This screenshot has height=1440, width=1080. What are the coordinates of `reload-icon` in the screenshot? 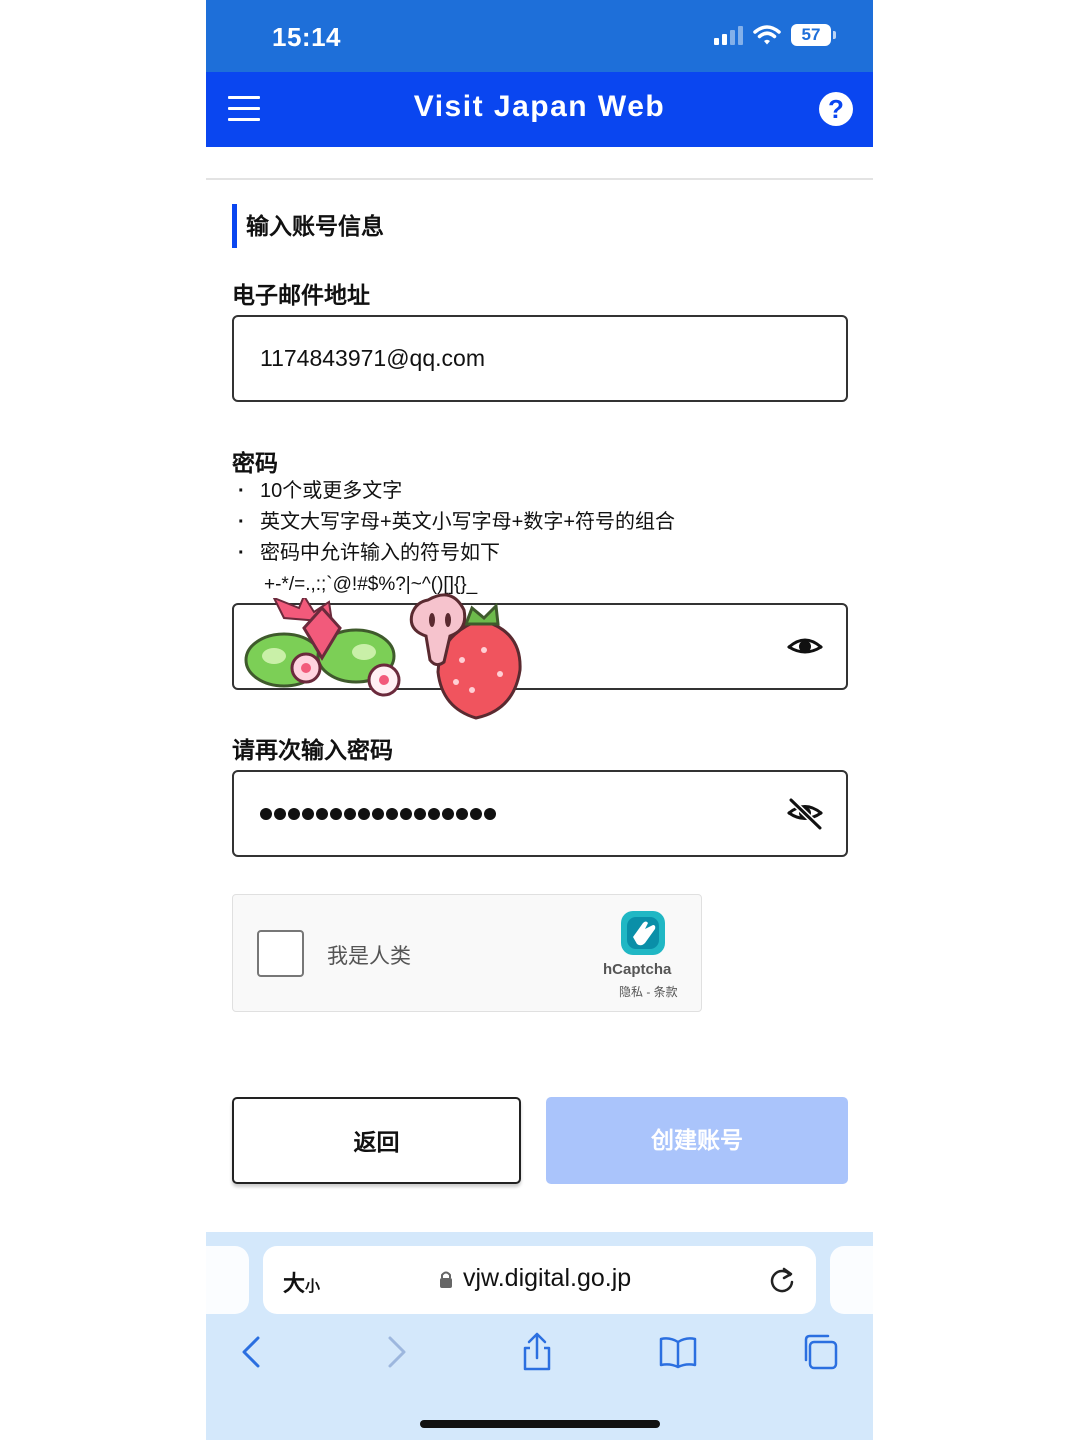 It's located at (782, 1280).